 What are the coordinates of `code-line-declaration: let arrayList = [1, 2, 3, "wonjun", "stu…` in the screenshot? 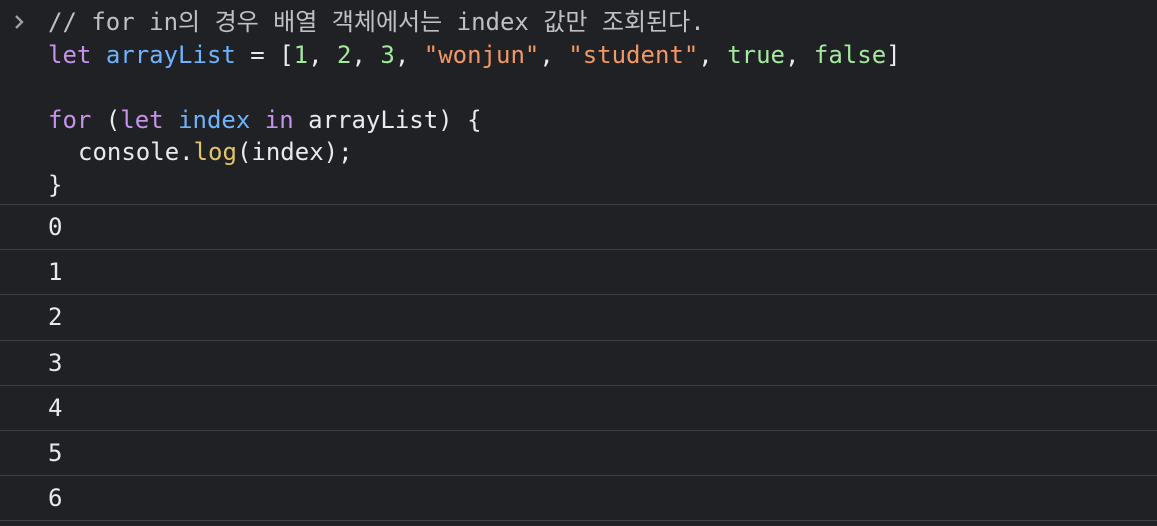 It's located at (474, 55).